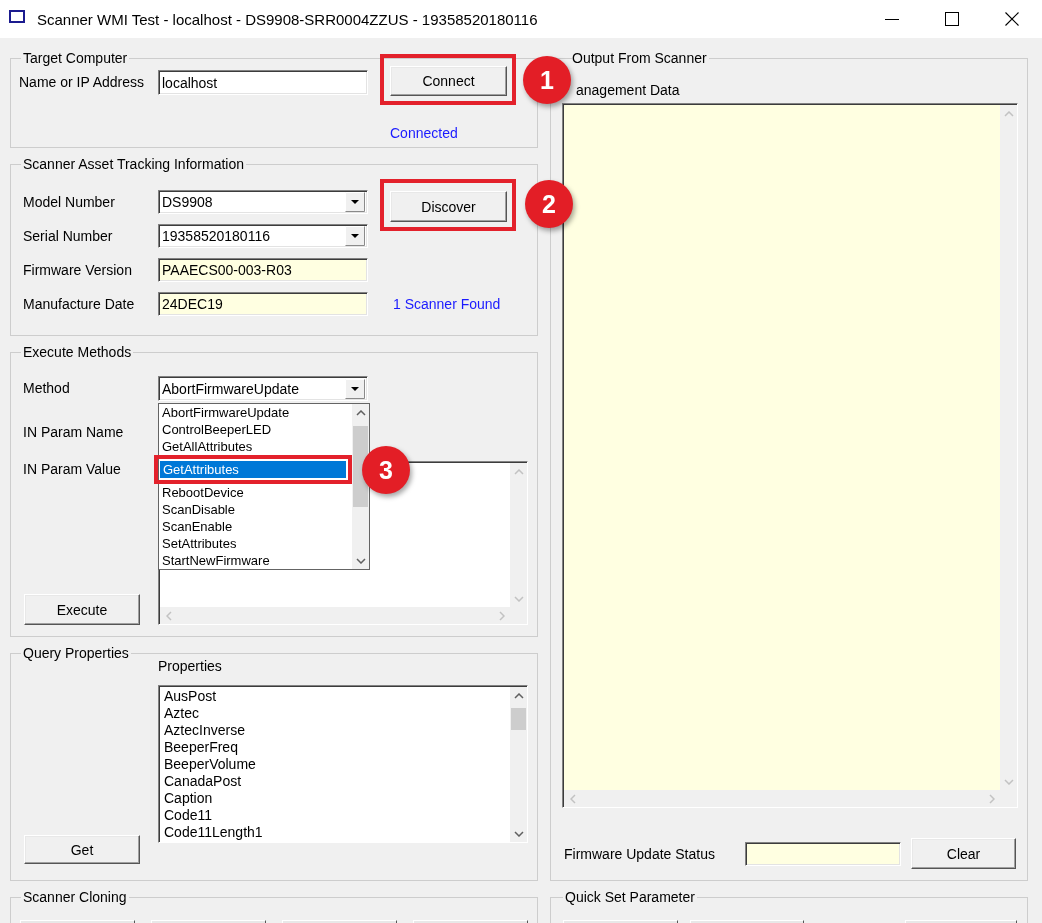  I want to click on list-label: Properties, so click(190, 666).